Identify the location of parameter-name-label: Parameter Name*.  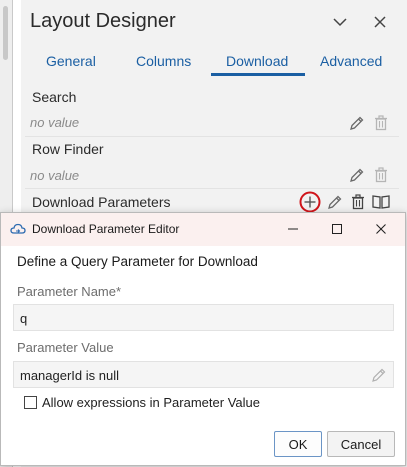
(69, 291).